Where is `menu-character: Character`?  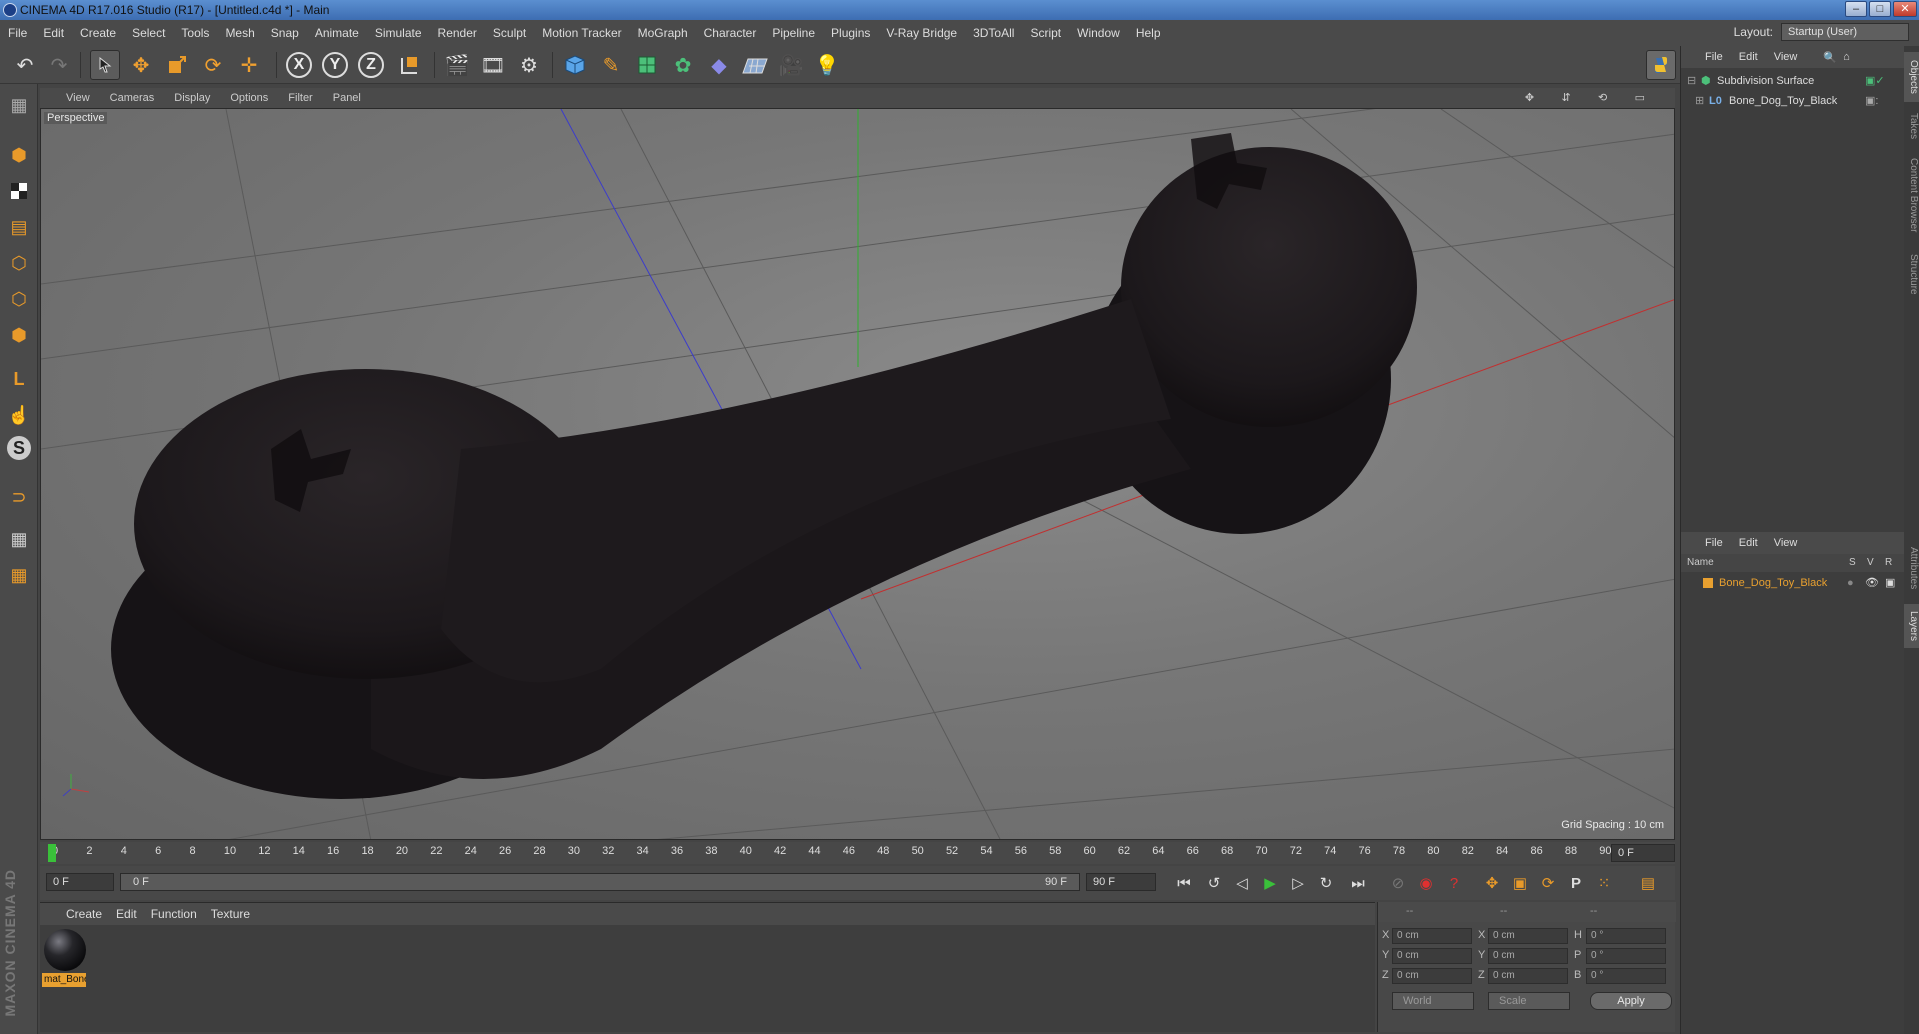 menu-character: Character is located at coordinates (730, 33).